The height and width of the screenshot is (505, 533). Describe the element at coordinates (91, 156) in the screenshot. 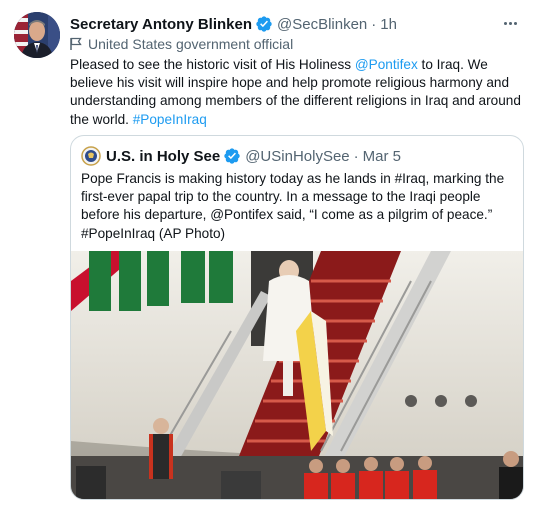

I see `quoted-author-avatar` at that location.